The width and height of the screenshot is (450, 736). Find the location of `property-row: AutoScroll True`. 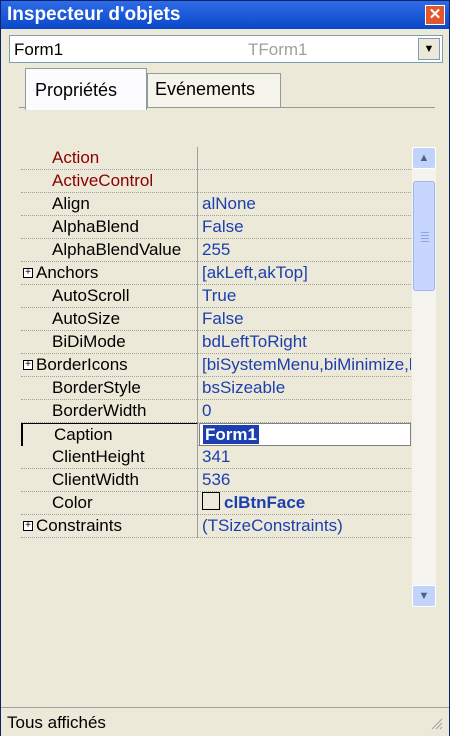

property-row: AutoScroll True is located at coordinates (216, 296).